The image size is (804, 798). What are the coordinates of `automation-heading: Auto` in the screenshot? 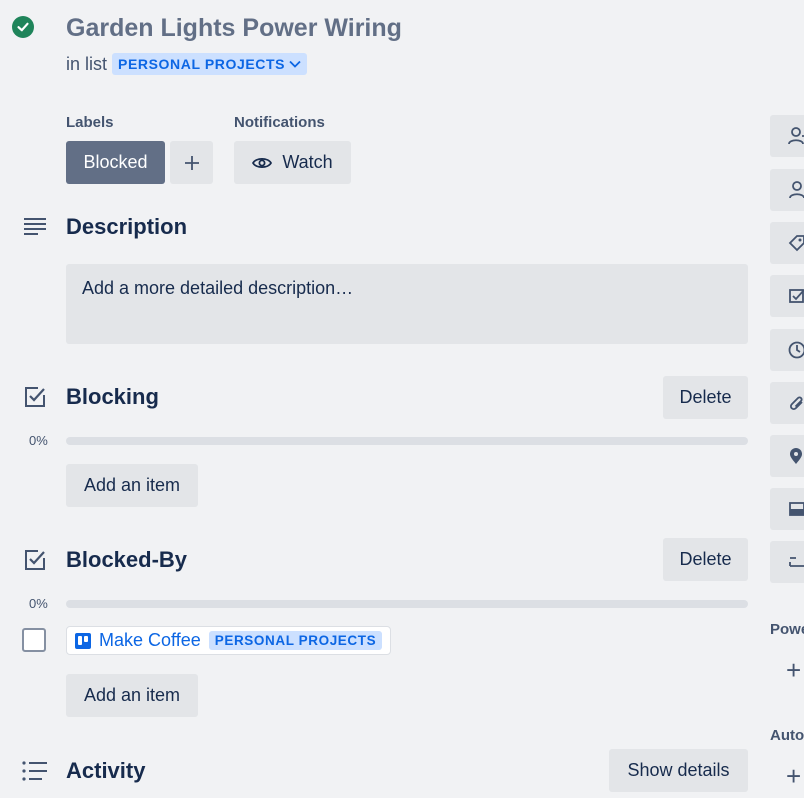 It's located at (787, 735).